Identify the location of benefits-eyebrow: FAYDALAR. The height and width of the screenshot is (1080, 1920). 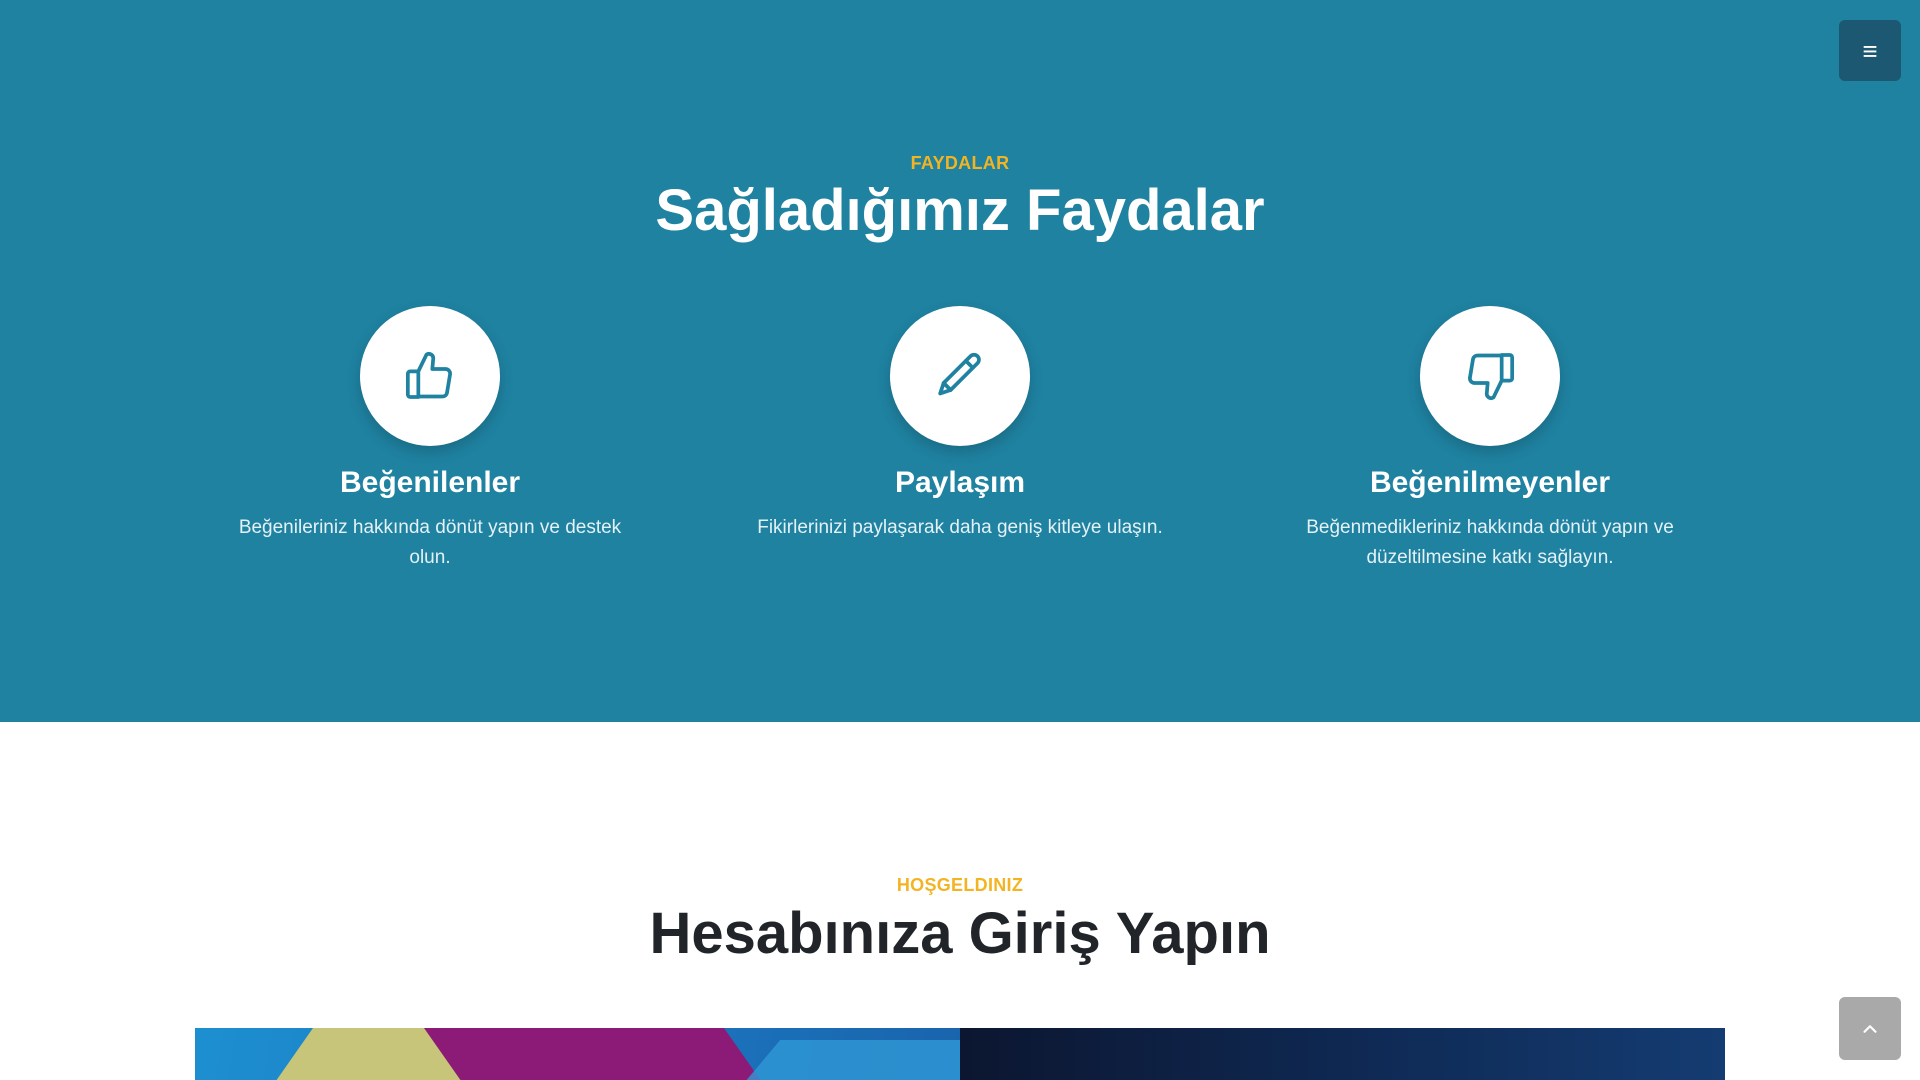
(960, 163).